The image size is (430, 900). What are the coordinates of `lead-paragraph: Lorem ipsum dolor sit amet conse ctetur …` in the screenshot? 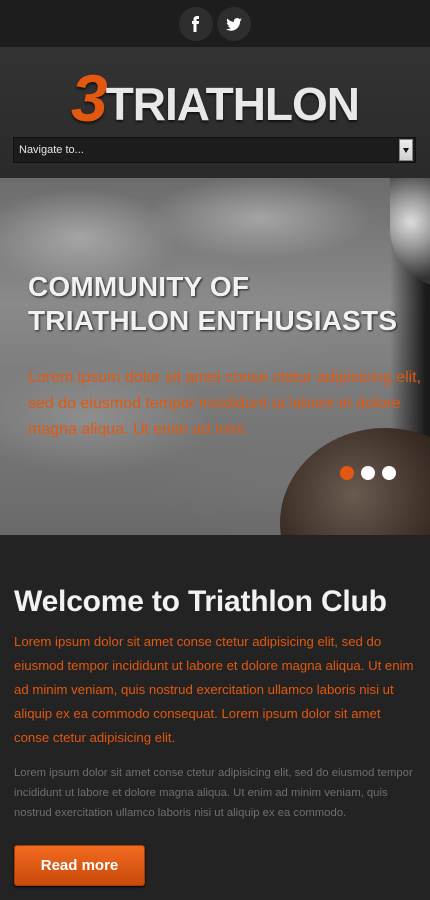 It's located at (214, 689).